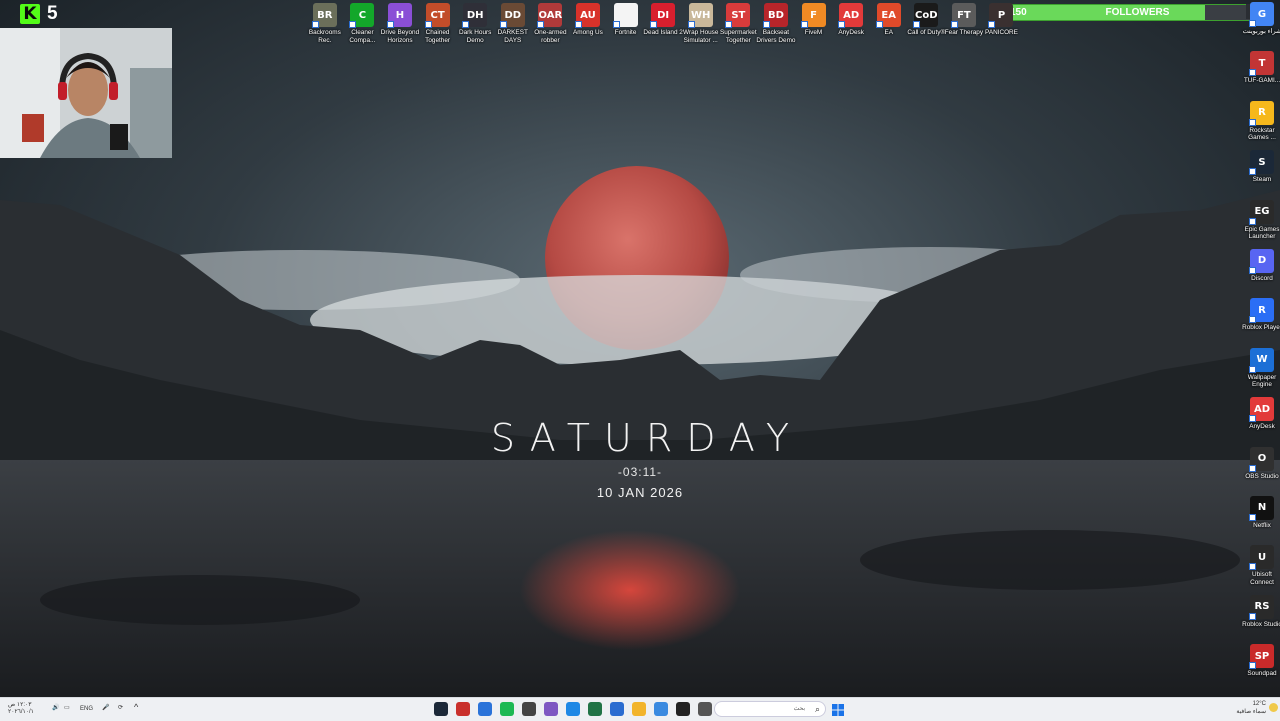 This screenshot has width=1280, height=721. Describe the element at coordinates (1251, 712) in the screenshot. I see `weather-desc: سماء صافية` at that location.